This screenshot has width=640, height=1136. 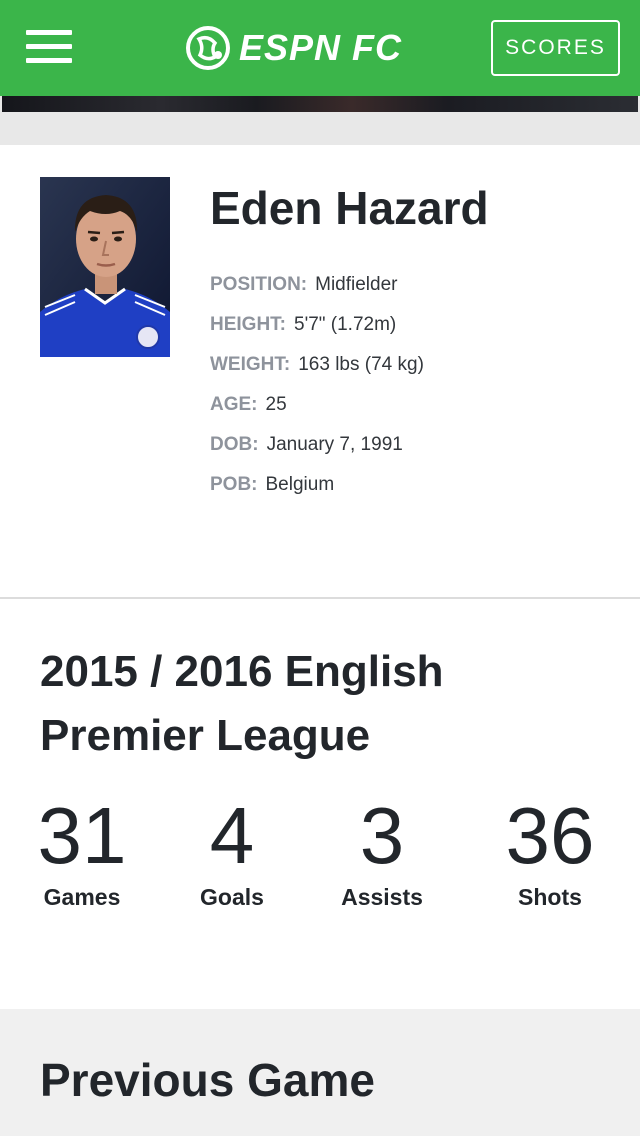 I want to click on info-row-position: POSITION: Midfielder, so click(x=304, y=285).